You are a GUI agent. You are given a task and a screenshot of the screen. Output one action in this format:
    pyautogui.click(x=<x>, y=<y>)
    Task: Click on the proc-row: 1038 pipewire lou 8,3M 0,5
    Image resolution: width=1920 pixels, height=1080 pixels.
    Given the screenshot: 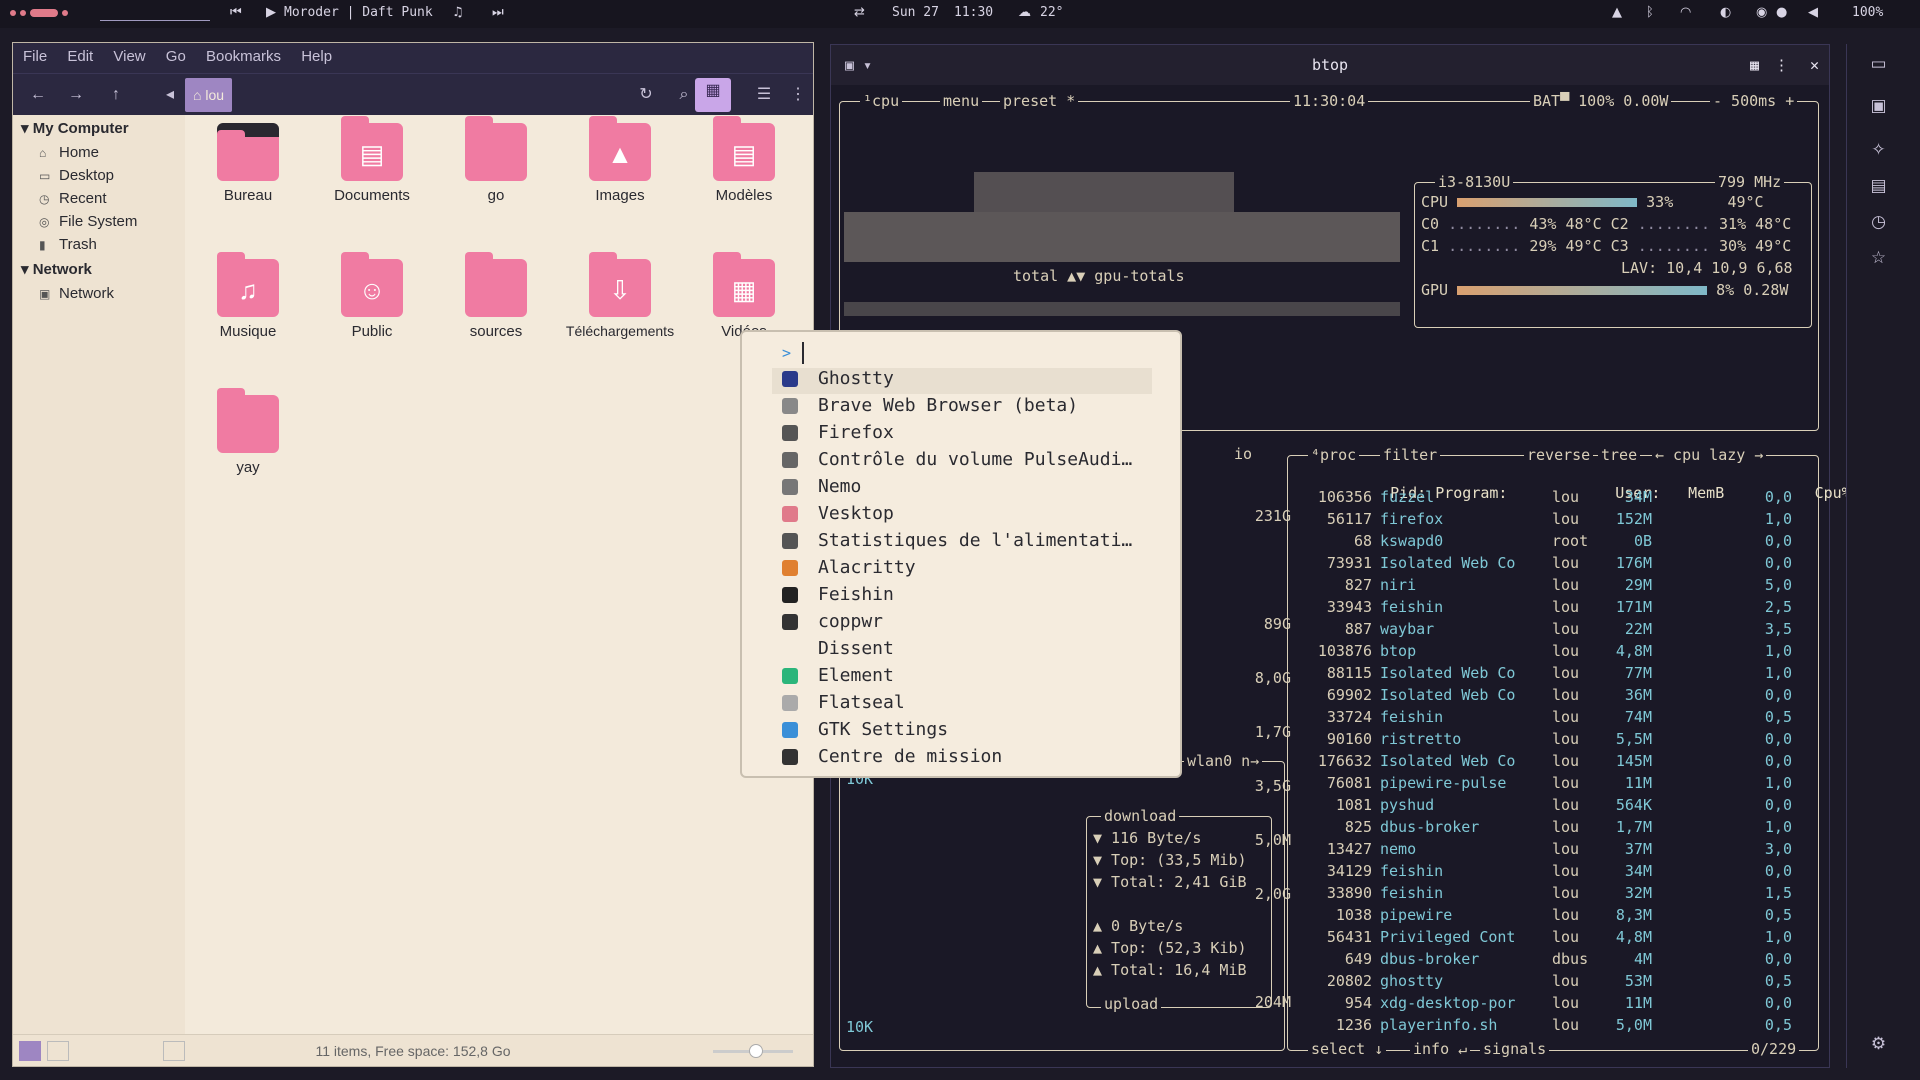 What is the action you would take?
    pyautogui.click(x=1547, y=915)
    